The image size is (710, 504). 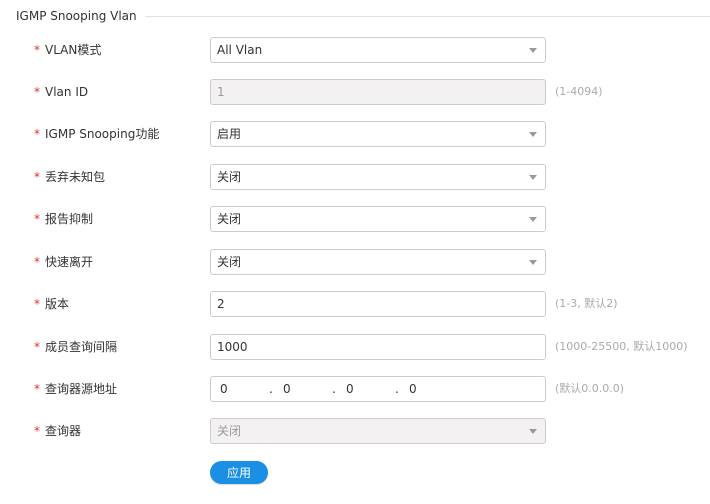 What do you see at coordinates (378, 50) in the screenshot?
I see `vlan-mode-select: All Vlan` at bounding box center [378, 50].